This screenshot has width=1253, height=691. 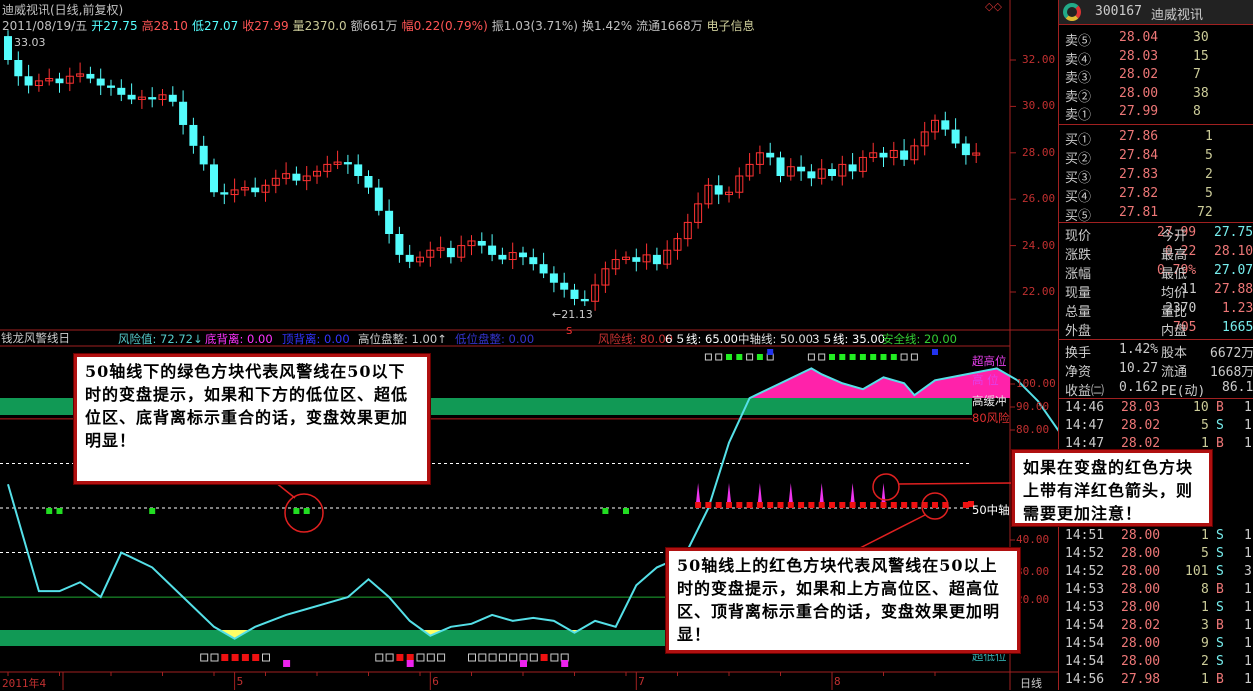 What do you see at coordinates (955, 483) in the screenshot?
I see `pointer-line` at bounding box center [955, 483].